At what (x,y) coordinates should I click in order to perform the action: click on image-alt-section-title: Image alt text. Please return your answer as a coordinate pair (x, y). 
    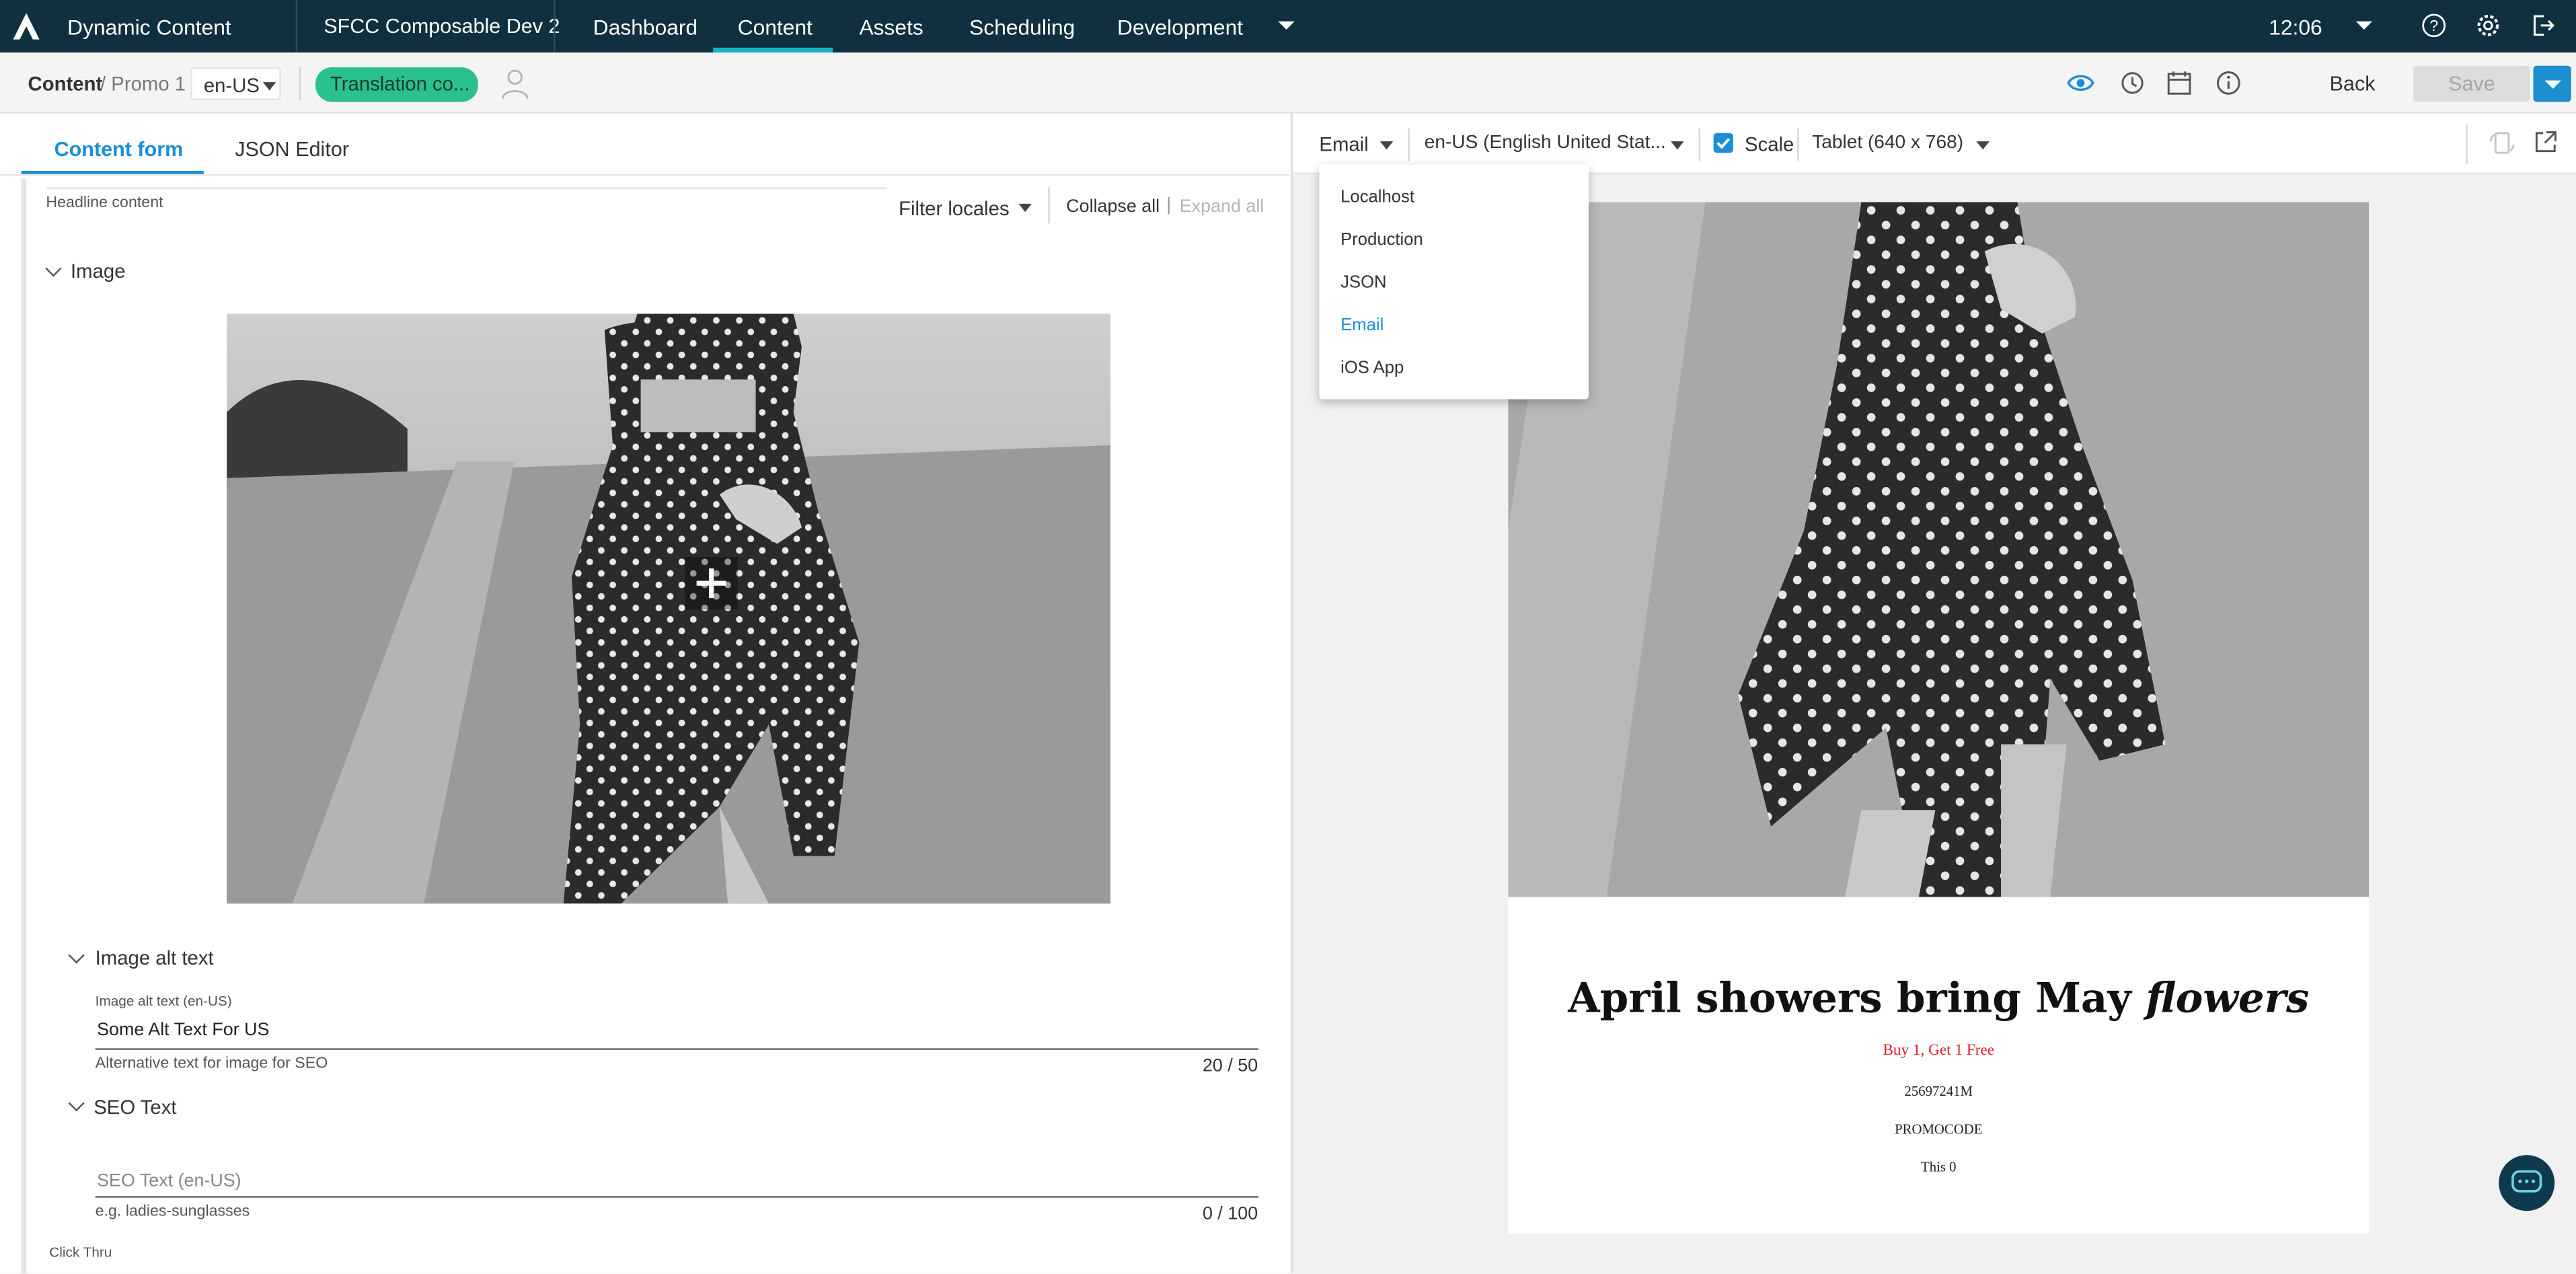
    Looking at the image, I should click on (155, 957).